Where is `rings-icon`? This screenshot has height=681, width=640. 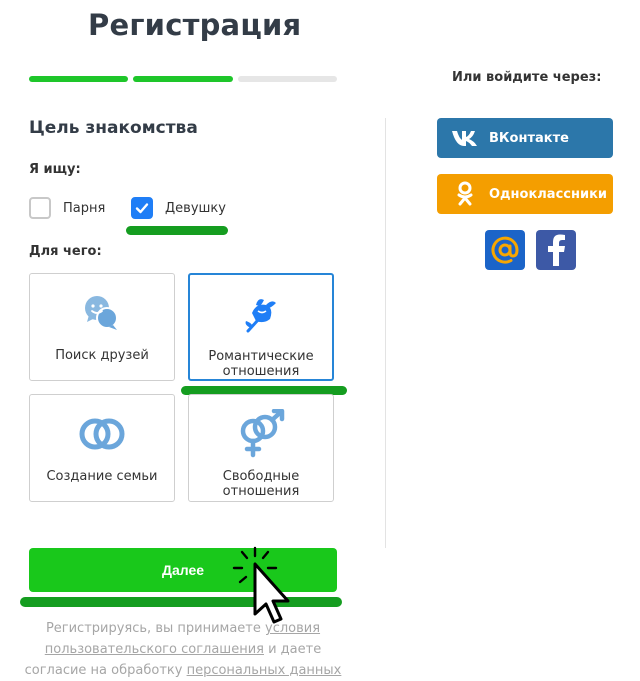
rings-icon is located at coordinates (102, 434).